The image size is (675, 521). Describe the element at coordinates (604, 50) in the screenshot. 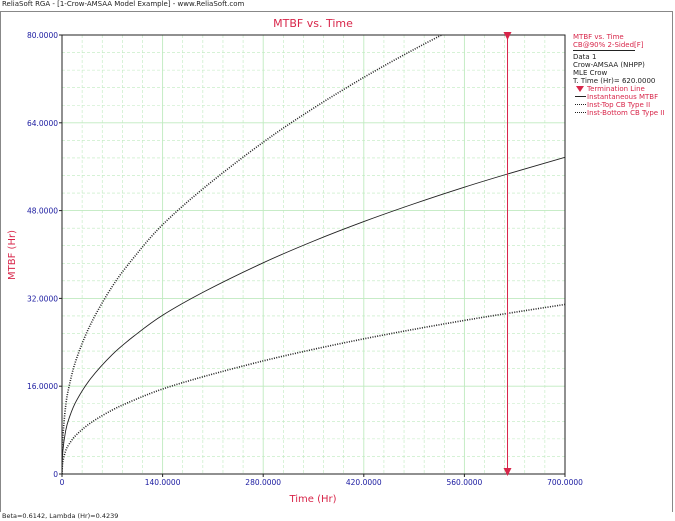

I see `legend-divider` at that location.